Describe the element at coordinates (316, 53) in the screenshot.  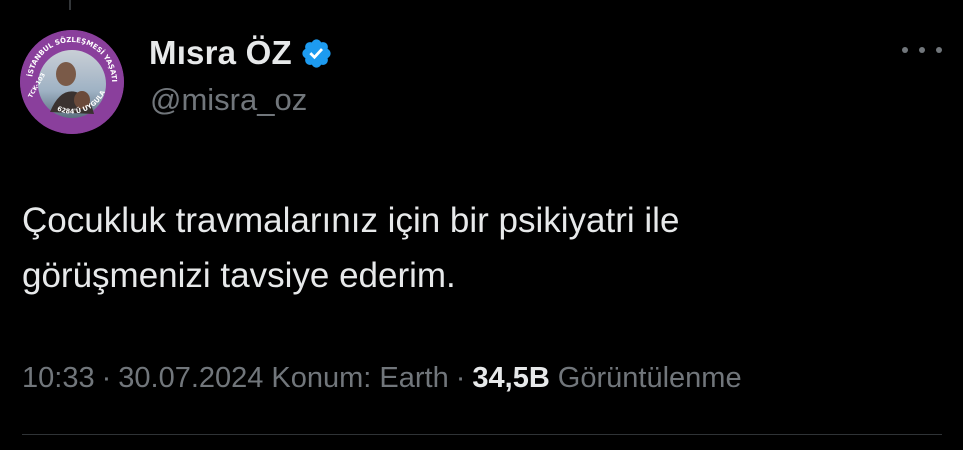
I see `verified-badge-icon` at that location.